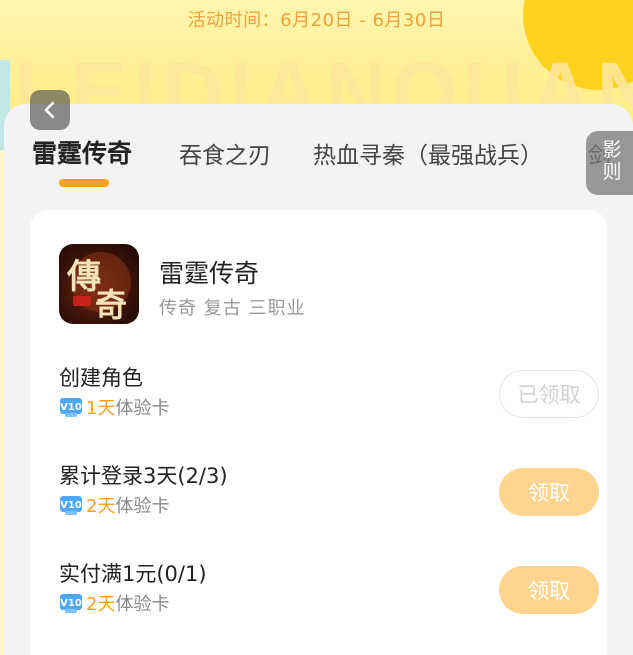 The height and width of the screenshot is (655, 633). Describe the element at coordinates (101, 378) in the screenshot. I see `task-title: 创建角色` at that location.